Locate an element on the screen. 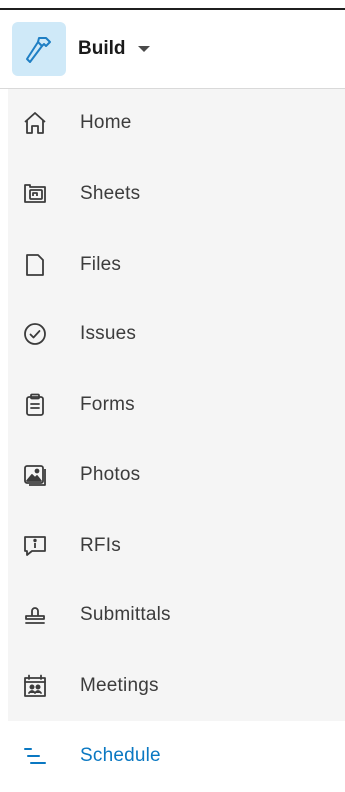 The height and width of the screenshot is (792, 345). sidebar-item-label: Schedule is located at coordinates (120, 755).